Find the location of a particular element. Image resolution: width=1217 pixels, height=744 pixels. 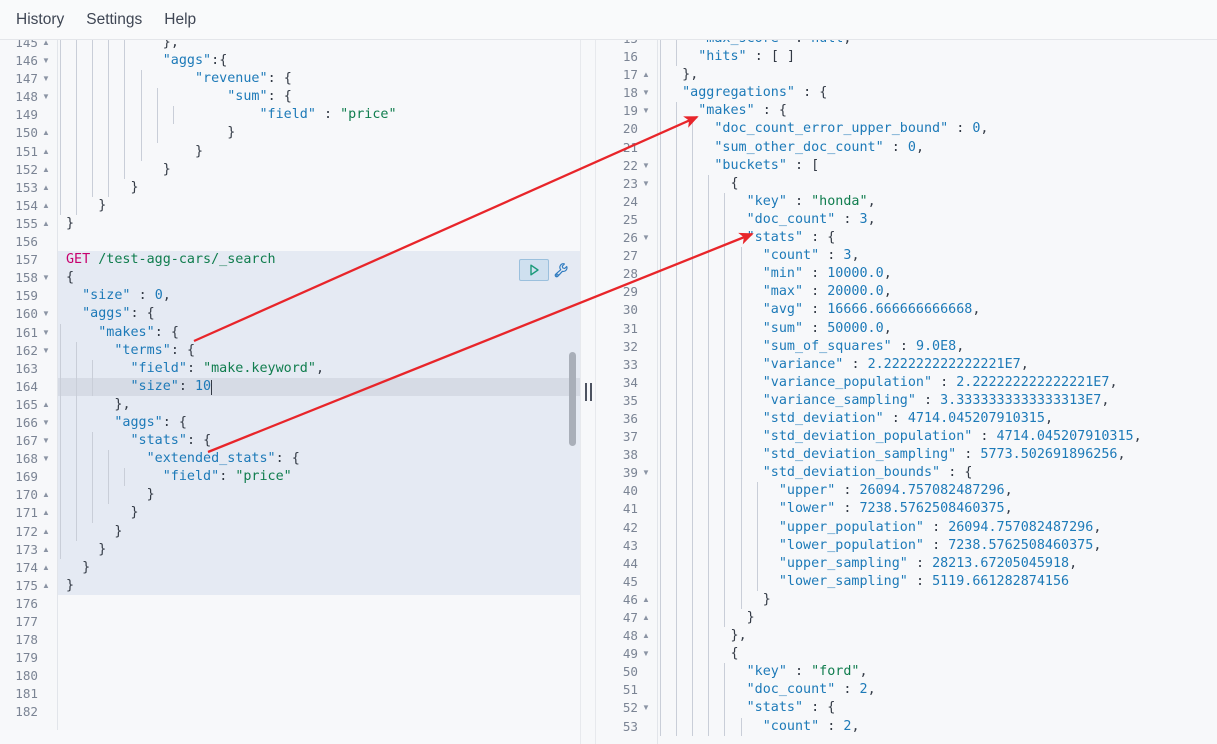

code-line: "makes": { is located at coordinates (319, 332).